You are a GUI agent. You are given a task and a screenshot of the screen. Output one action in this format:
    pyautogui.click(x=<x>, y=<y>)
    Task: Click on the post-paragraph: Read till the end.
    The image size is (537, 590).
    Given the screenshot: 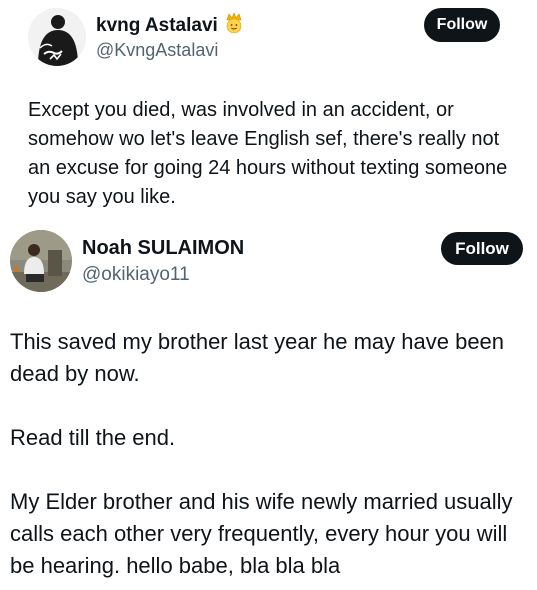 What is the action you would take?
    pyautogui.click(x=93, y=437)
    